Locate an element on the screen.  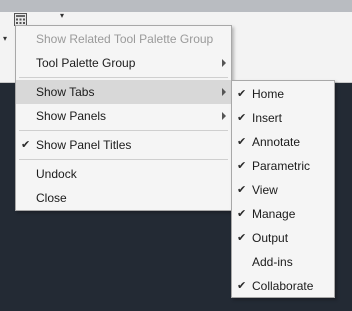
submenu-item-annotate: ✔ Annotate is located at coordinates (283, 142).